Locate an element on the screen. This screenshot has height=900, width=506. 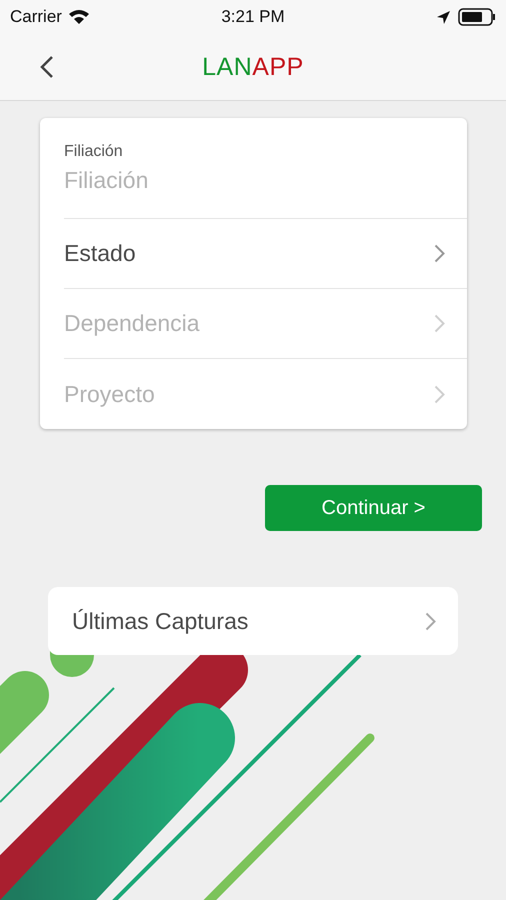
app-logo: LANAPP is located at coordinates (253, 67).